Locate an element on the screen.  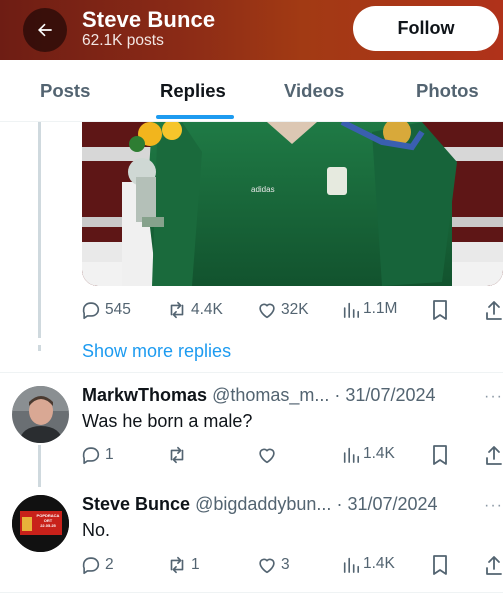
user-photo-avatar-icon is located at coordinates (40, 414).